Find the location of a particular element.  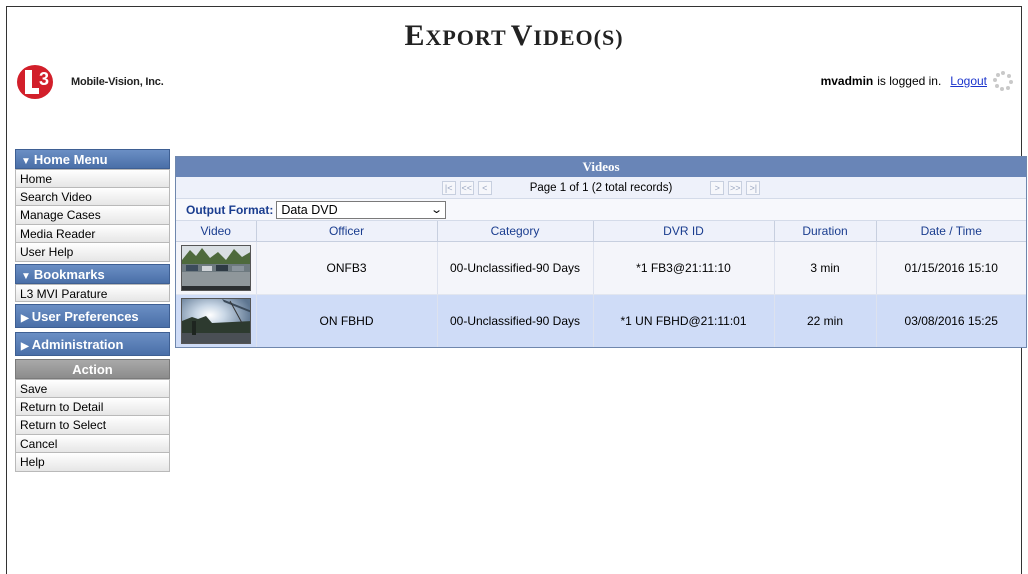

bookmarks-header: ▼ Bookmarks is located at coordinates (92, 273).